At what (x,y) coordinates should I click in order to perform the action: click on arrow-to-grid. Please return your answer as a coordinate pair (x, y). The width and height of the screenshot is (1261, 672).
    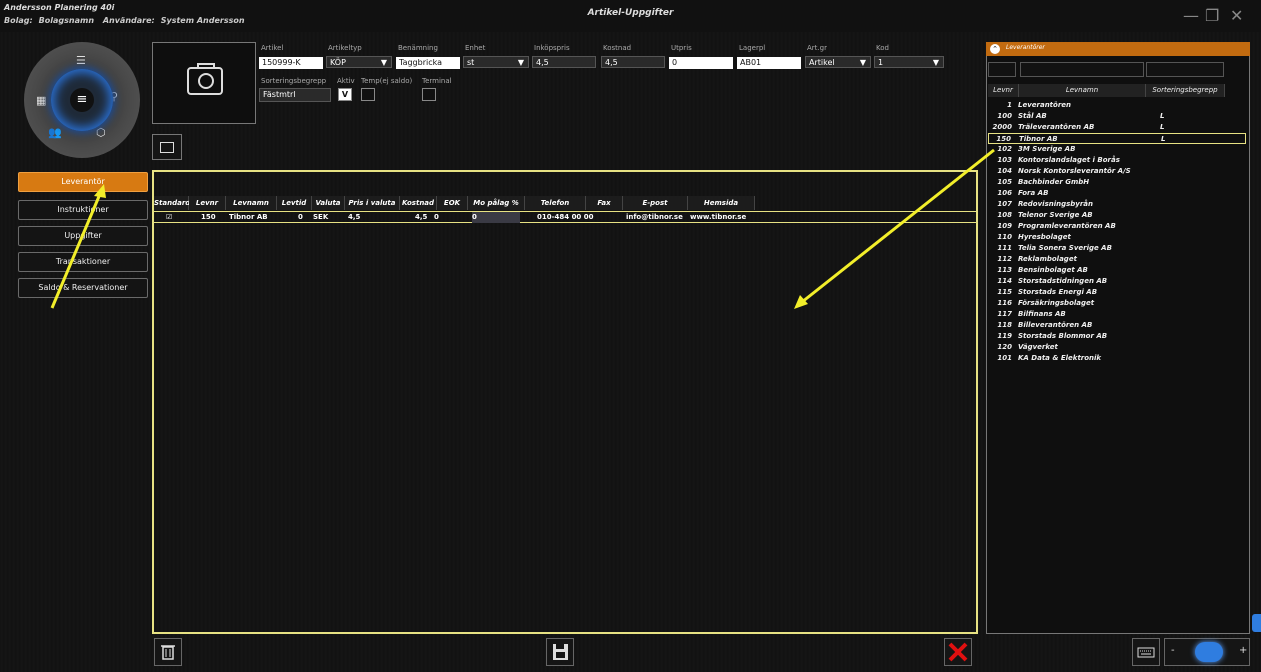
    Looking at the image, I should click on (898, 226).